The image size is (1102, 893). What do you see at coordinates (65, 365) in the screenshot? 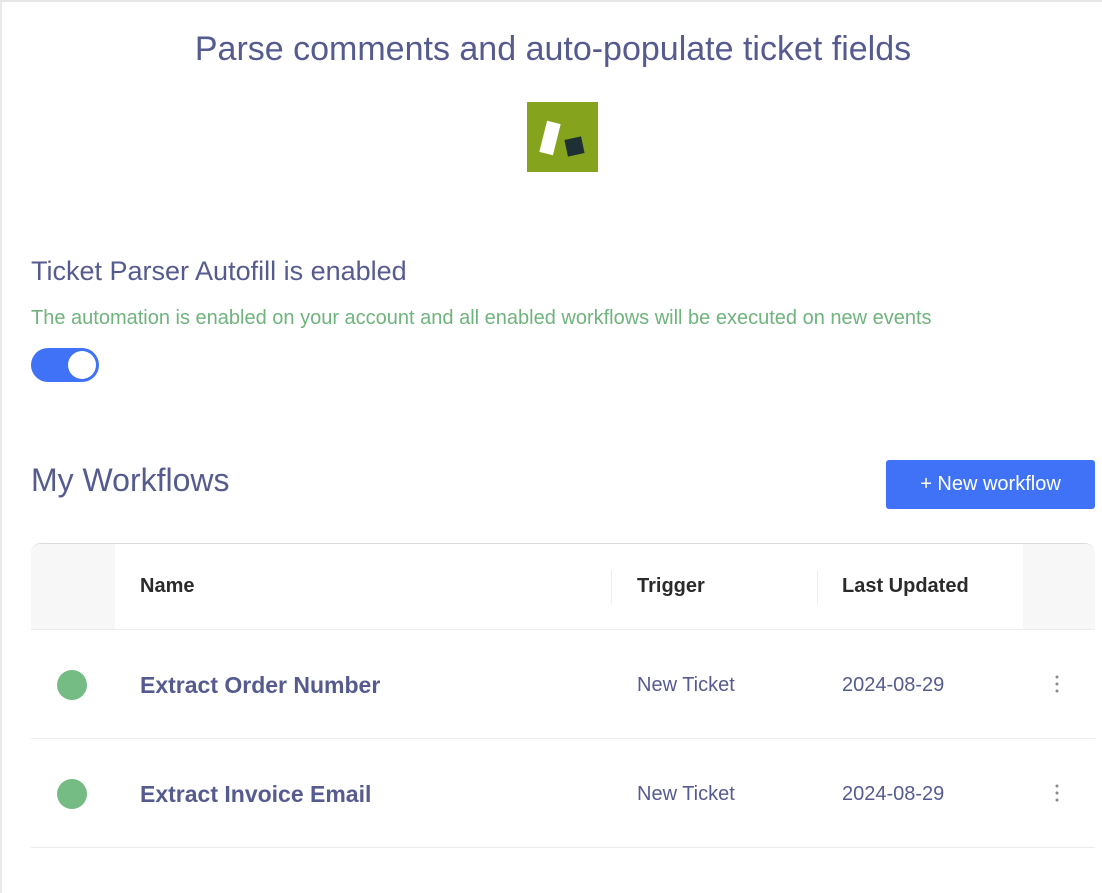
I see `automation-toggle` at bounding box center [65, 365].